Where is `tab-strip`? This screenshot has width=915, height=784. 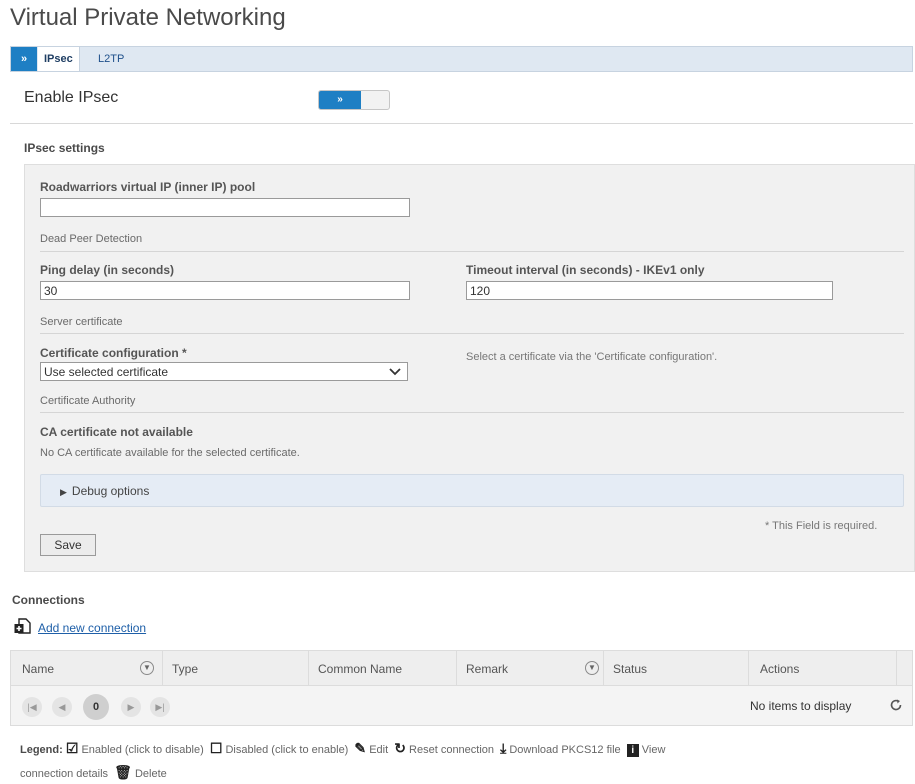
tab-strip is located at coordinates (461, 59).